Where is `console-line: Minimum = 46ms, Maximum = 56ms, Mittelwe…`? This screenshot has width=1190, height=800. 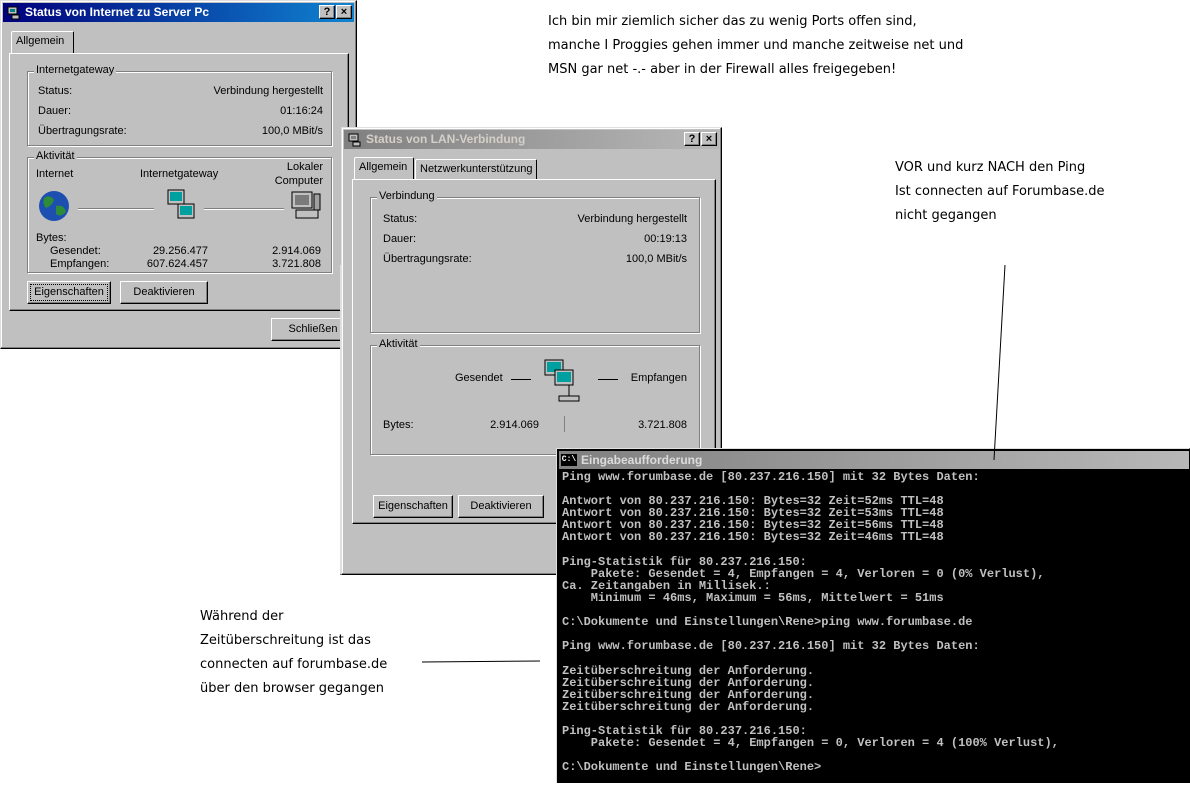 console-line: Minimum = 46ms, Maximum = 56ms, Mittelwe… is located at coordinates (753, 597).